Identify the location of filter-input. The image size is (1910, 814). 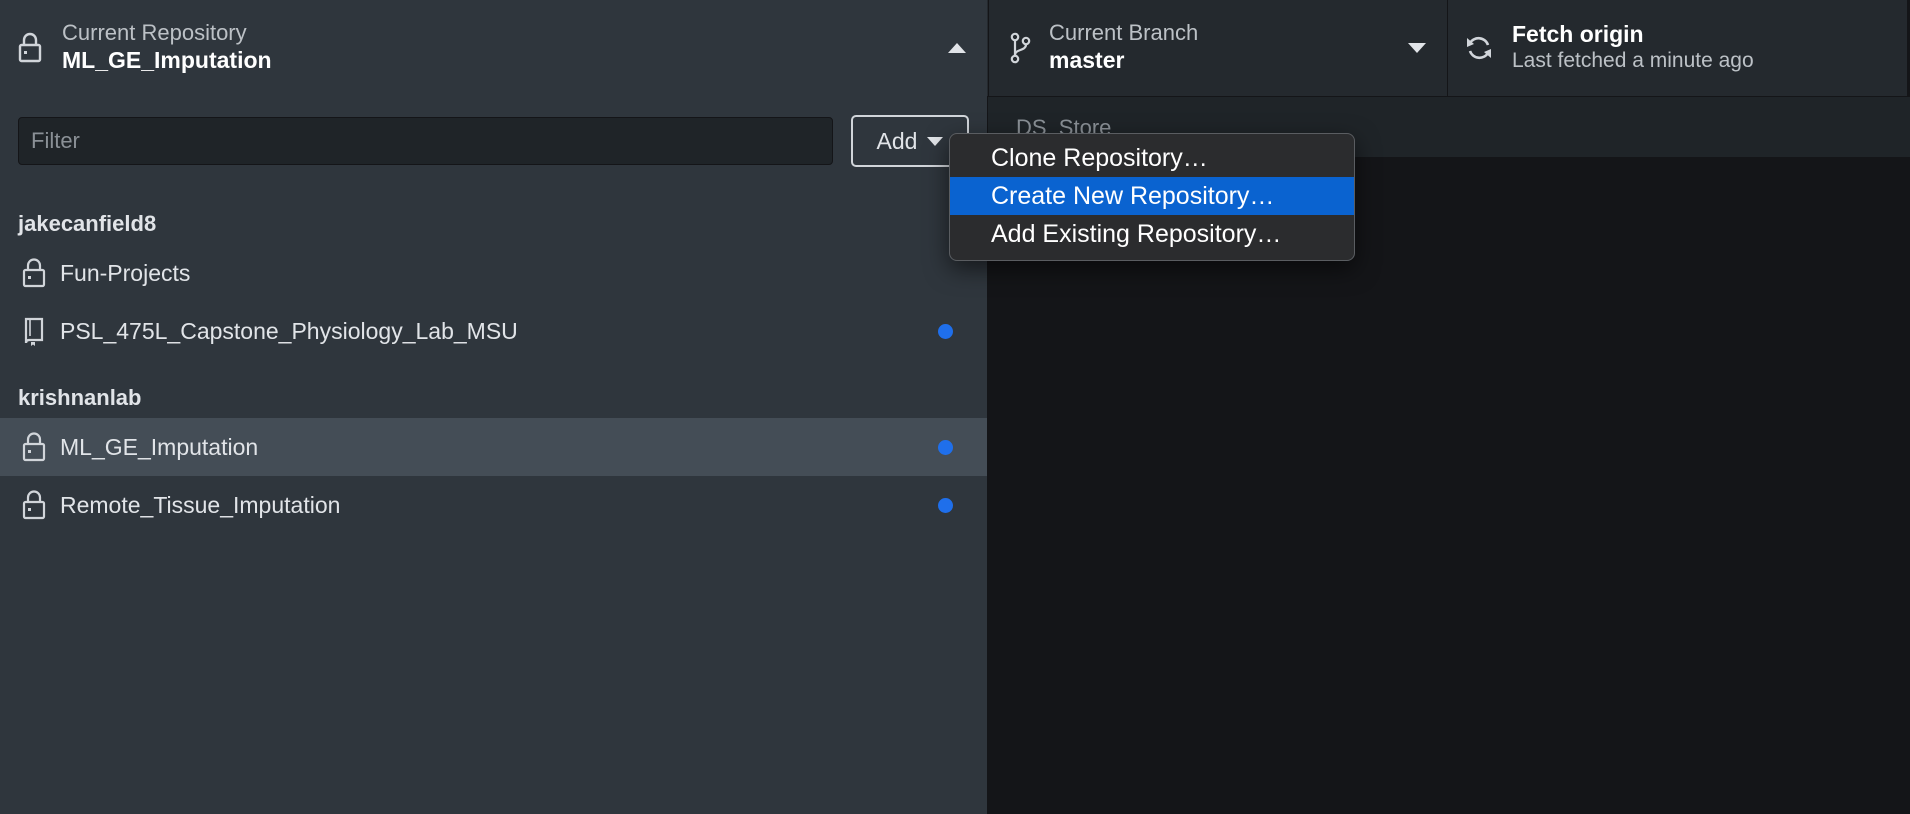
(425, 141).